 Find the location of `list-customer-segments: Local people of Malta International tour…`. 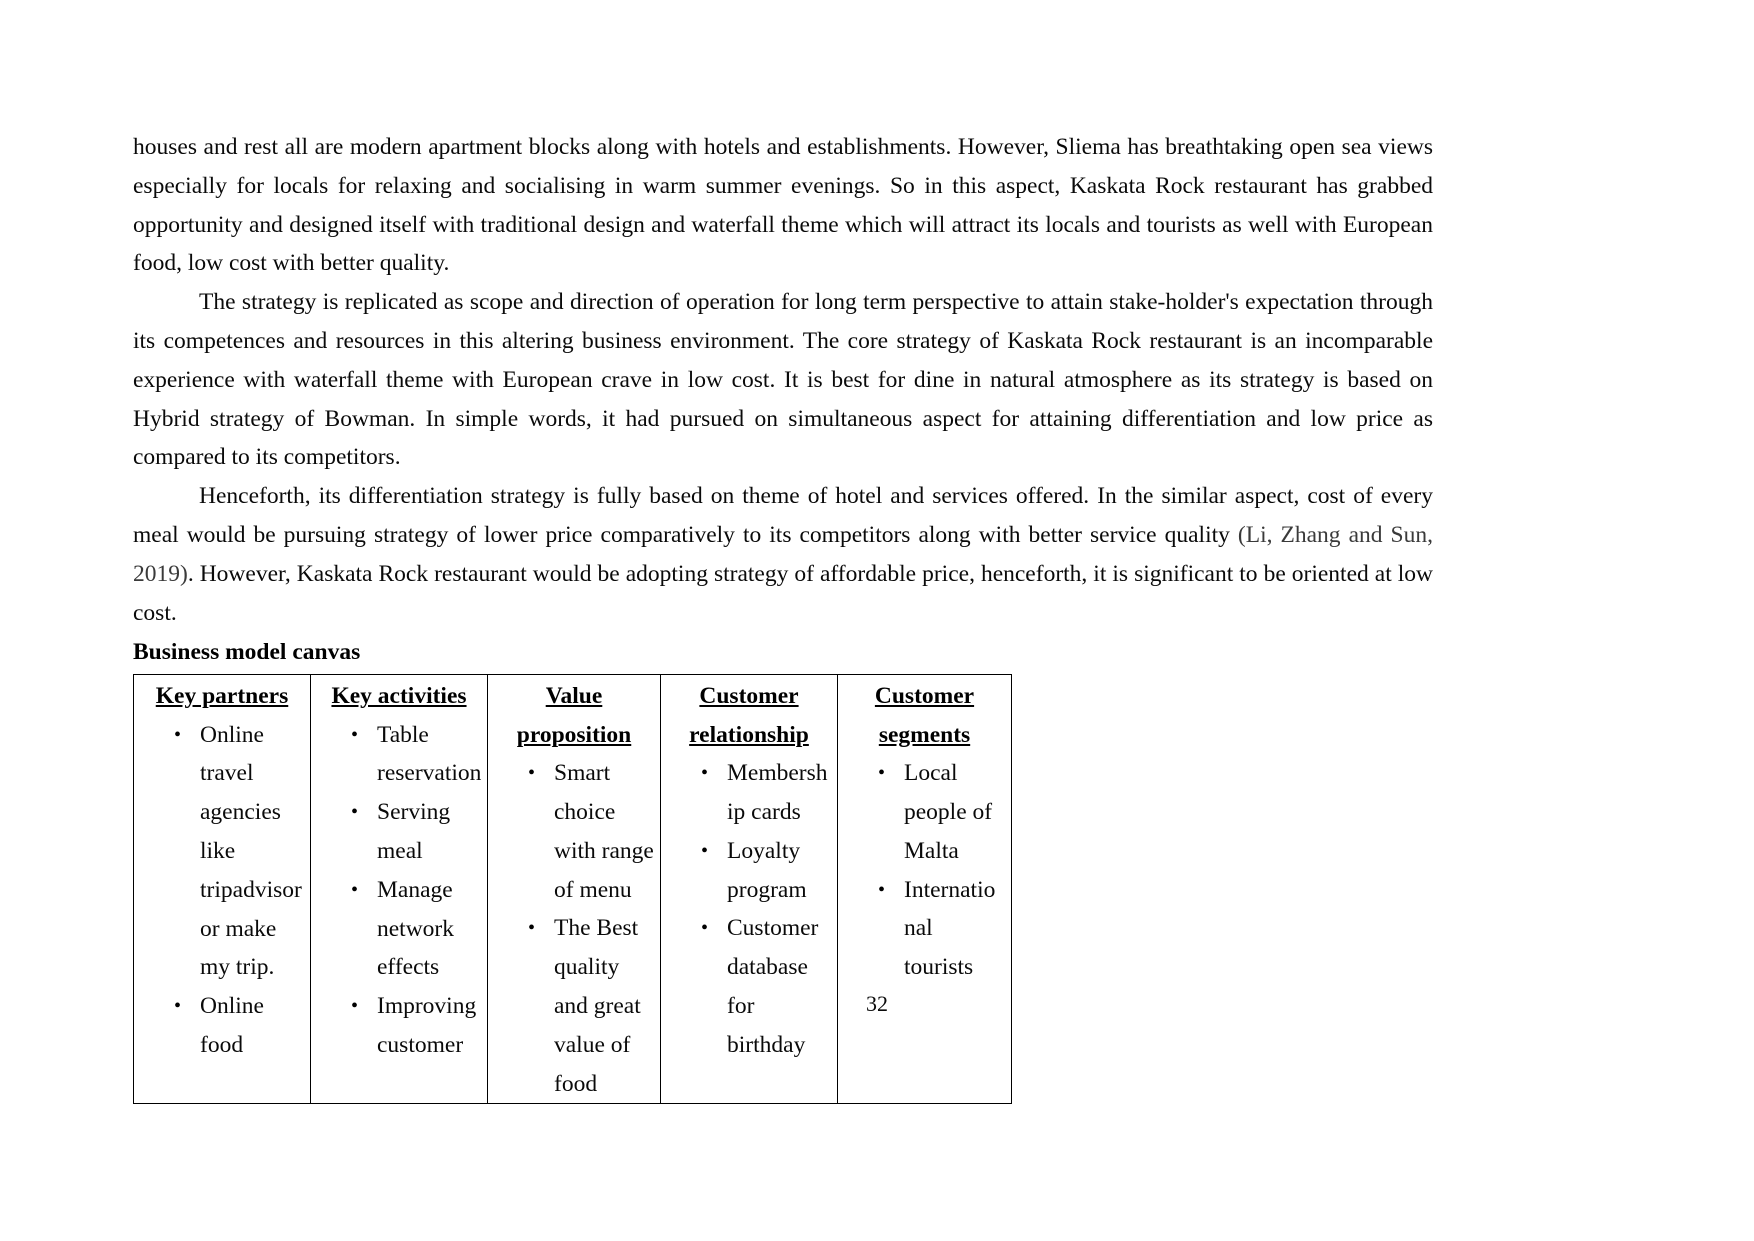

list-customer-segments: Local people of Malta International tour… is located at coordinates (925, 870).